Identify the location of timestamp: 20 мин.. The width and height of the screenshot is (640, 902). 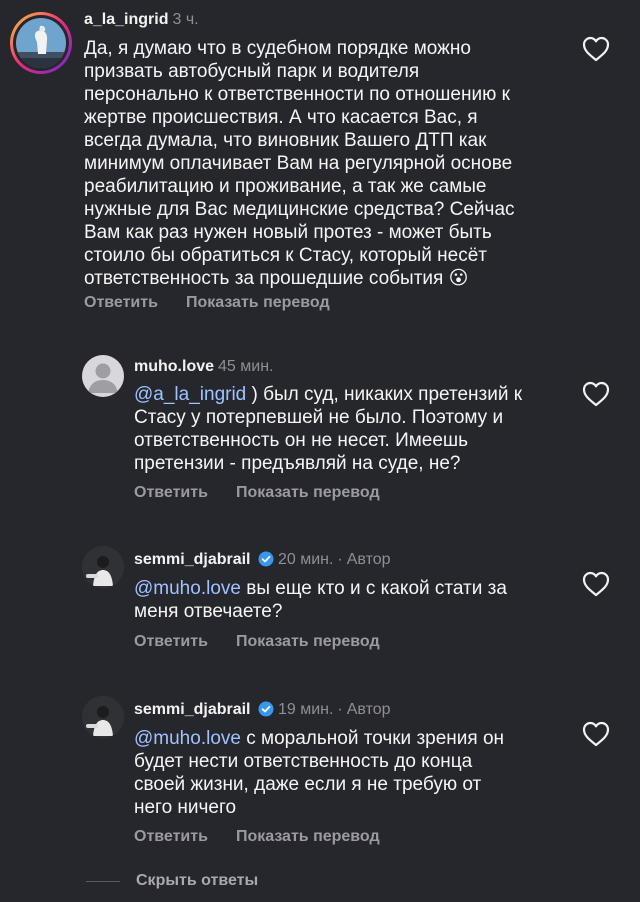
(305, 559).